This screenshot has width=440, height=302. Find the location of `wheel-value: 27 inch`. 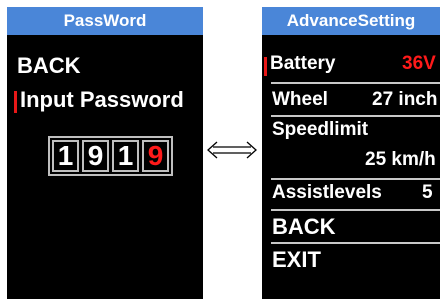

wheel-value: 27 inch is located at coordinates (404, 100).